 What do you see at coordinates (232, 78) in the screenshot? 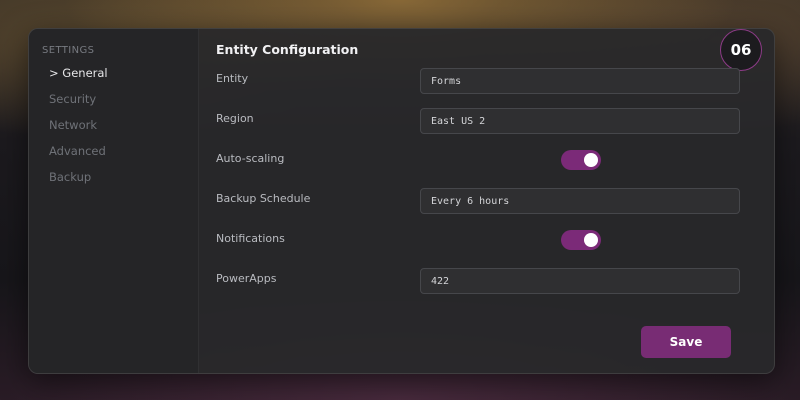
I see `entity-label: Entity` at bounding box center [232, 78].